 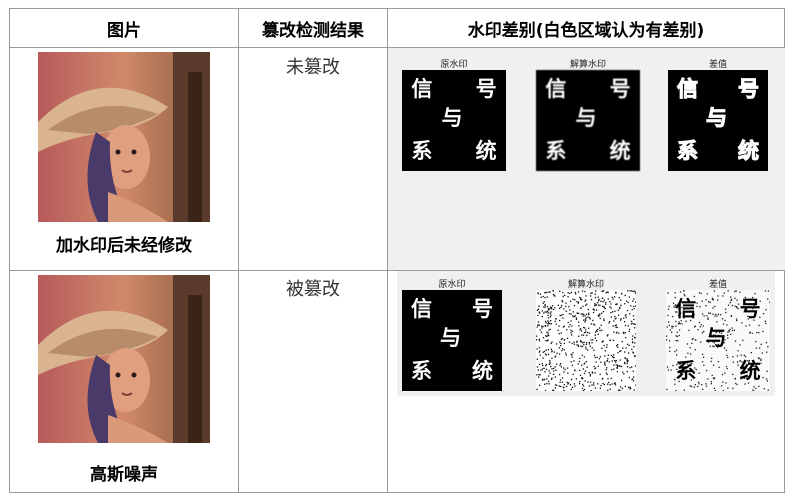 I want to click on header-detection-result: 篡改检测结果, so click(x=313, y=30).